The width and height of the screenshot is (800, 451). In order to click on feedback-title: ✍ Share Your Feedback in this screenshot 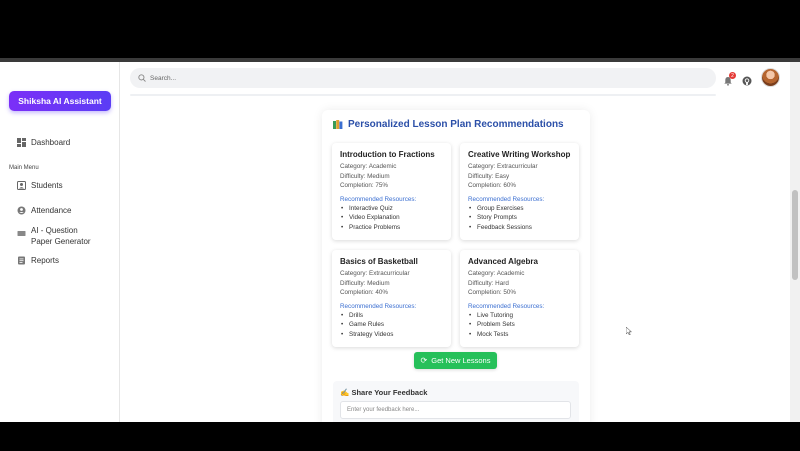, I will do `click(383, 392)`.